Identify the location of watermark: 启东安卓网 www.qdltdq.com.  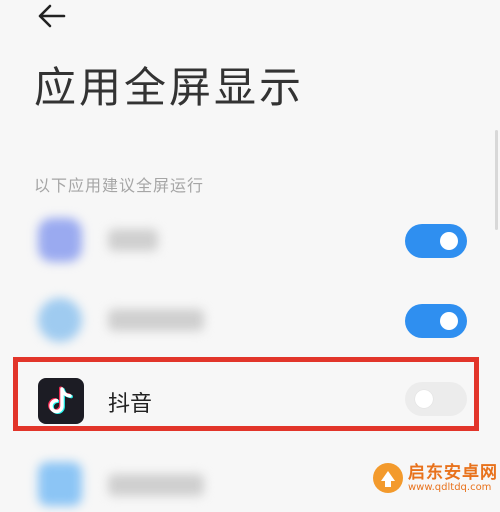
(435, 478).